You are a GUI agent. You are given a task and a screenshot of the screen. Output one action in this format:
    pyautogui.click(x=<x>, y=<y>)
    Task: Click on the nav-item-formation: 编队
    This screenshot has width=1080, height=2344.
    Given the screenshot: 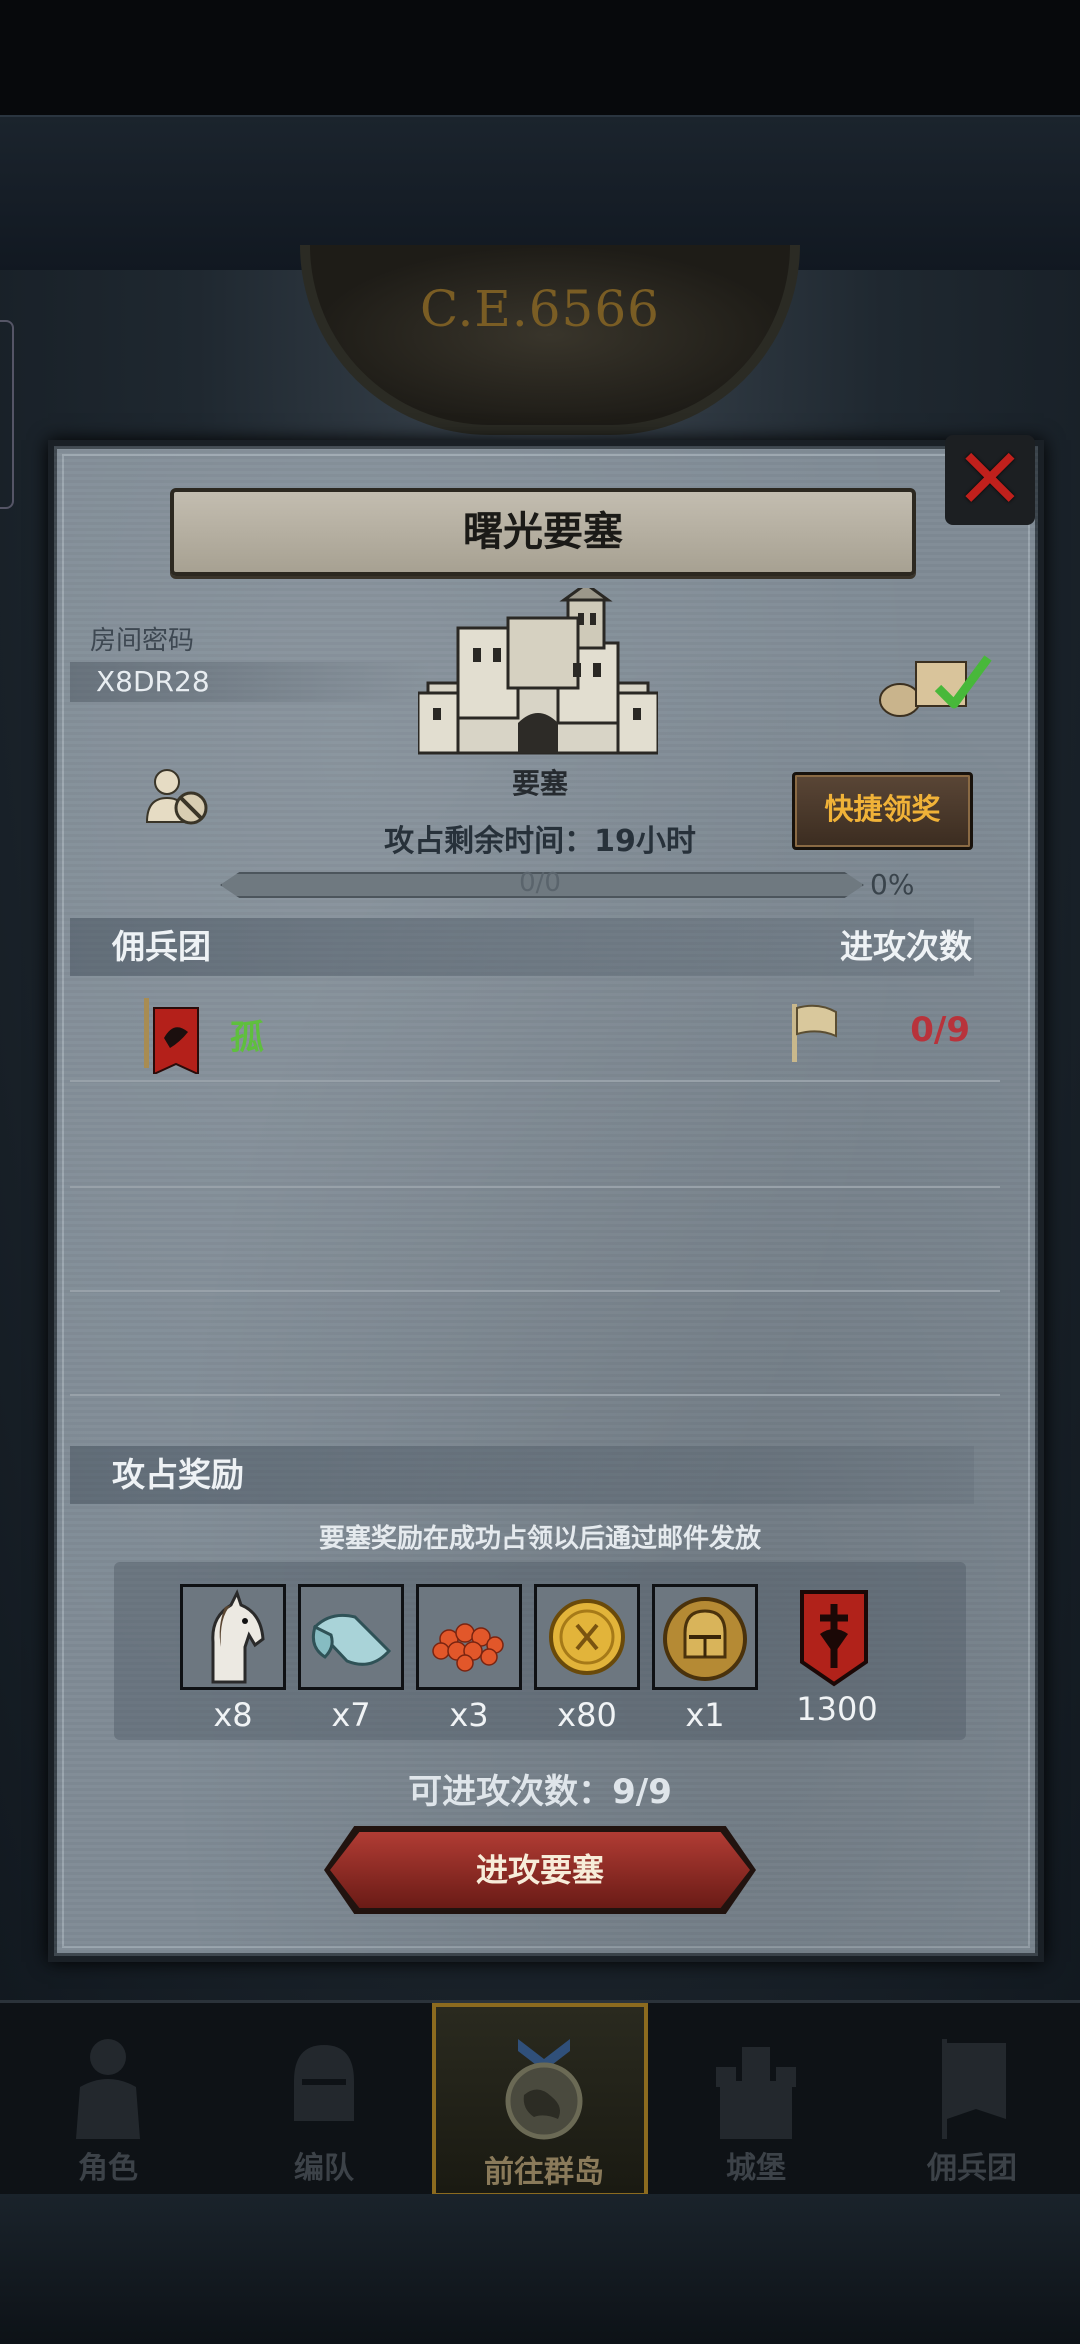 What is the action you would take?
    pyautogui.click(x=324, y=2100)
    